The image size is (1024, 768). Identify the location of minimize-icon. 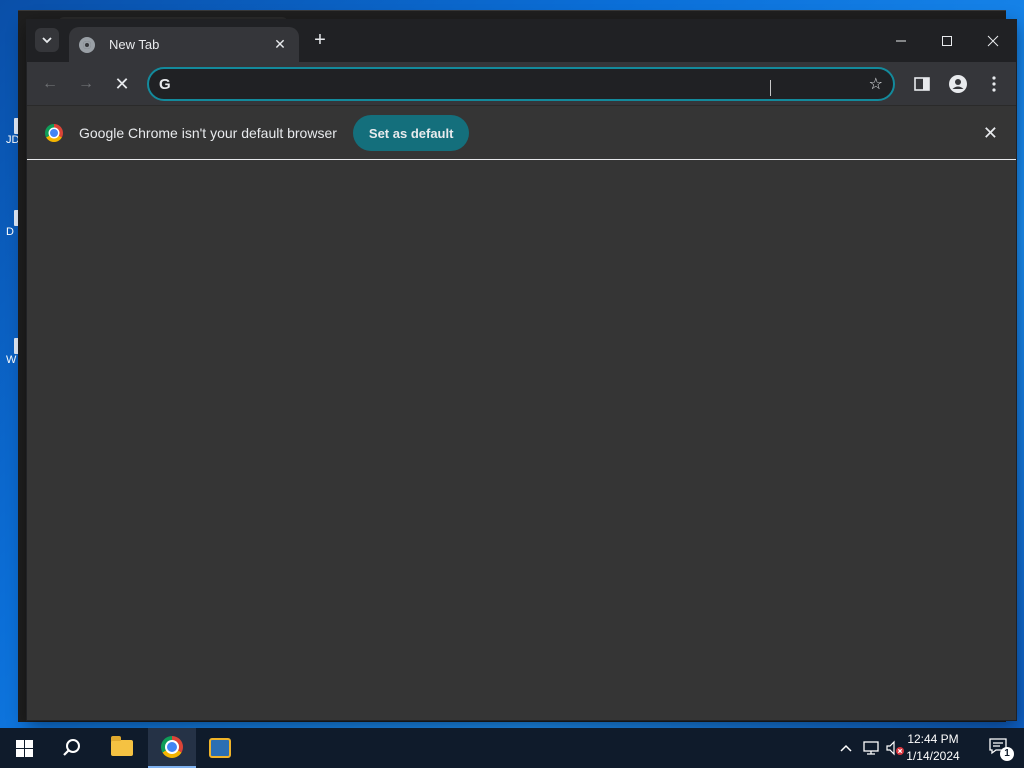
(901, 41).